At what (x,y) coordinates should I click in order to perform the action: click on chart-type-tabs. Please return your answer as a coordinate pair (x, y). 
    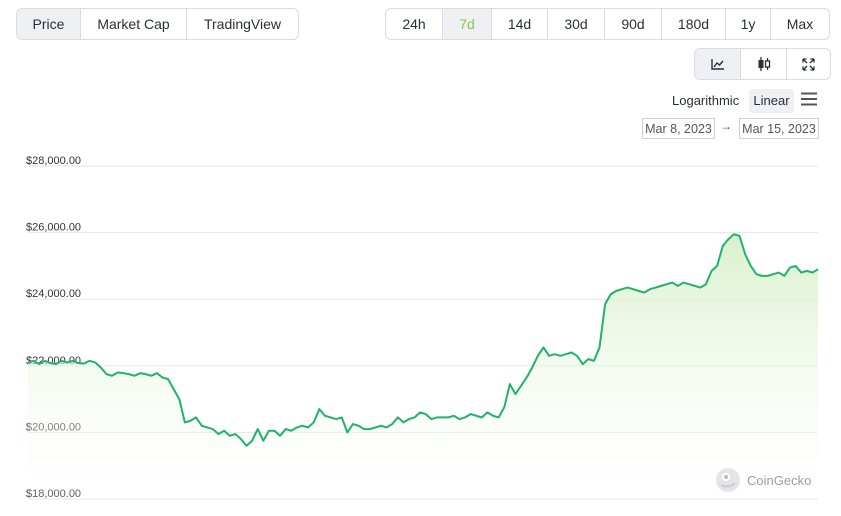
    Looking at the image, I should click on (762, 64).